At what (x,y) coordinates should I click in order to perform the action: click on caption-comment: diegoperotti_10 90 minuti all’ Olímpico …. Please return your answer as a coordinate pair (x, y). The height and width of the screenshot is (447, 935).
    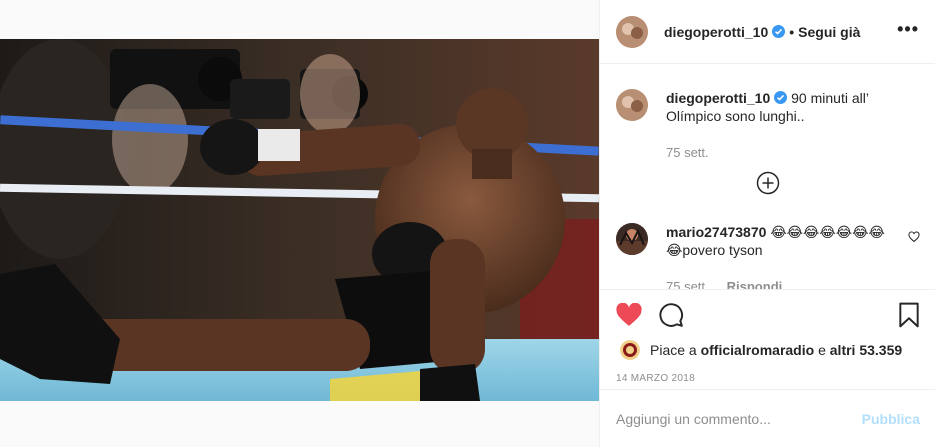
    Looking at the image, I should click on (768, 125).